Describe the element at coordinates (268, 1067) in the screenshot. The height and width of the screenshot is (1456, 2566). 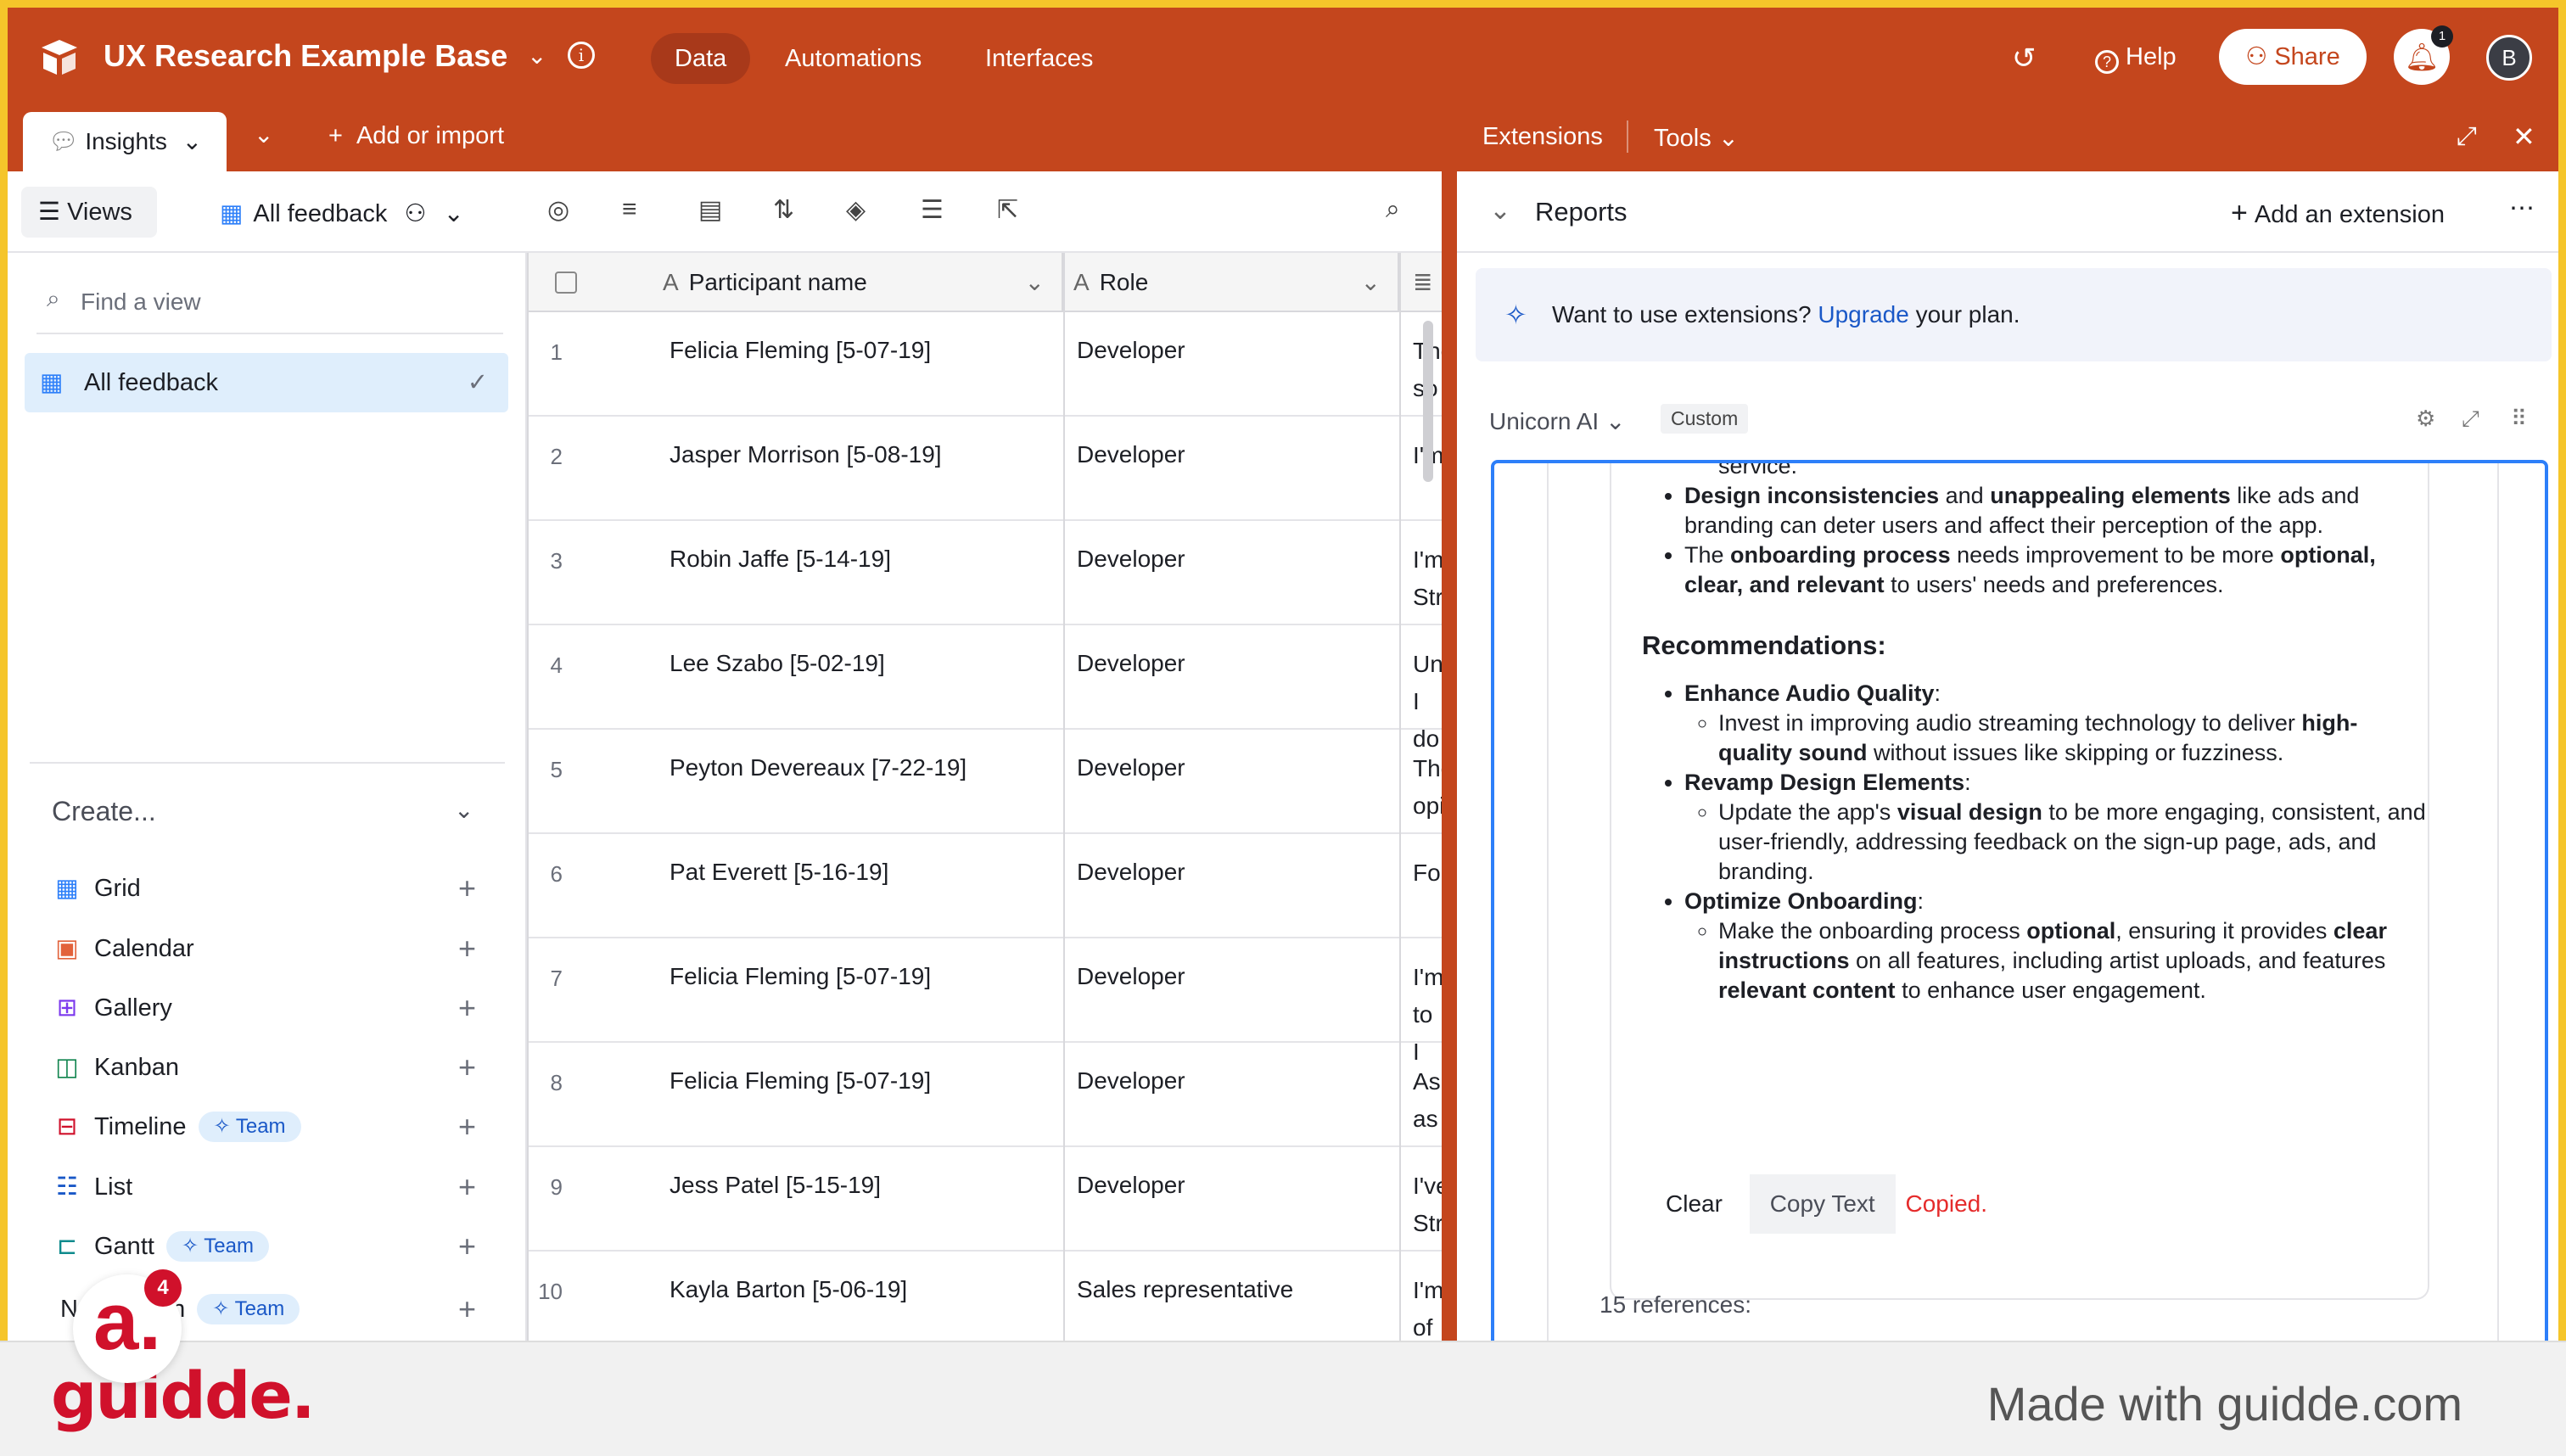
I see `create-kanban: ◫ Kanban +` at that location.